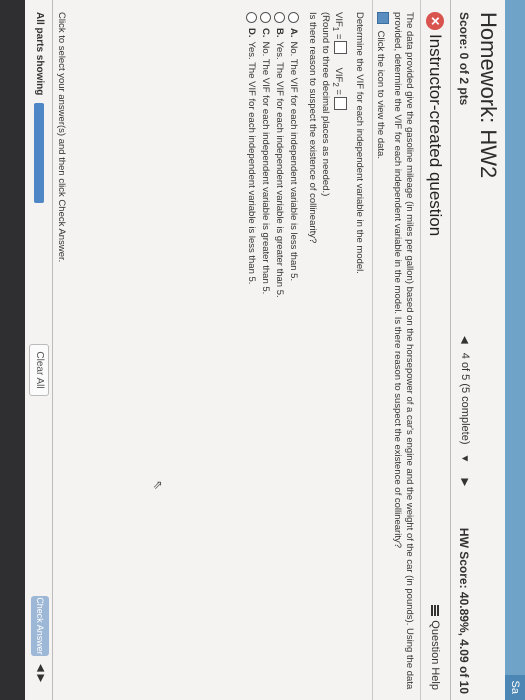 This screenshot has height=700, width=525. I want to click on clear-all-button: Clear All, so click(39, 370).